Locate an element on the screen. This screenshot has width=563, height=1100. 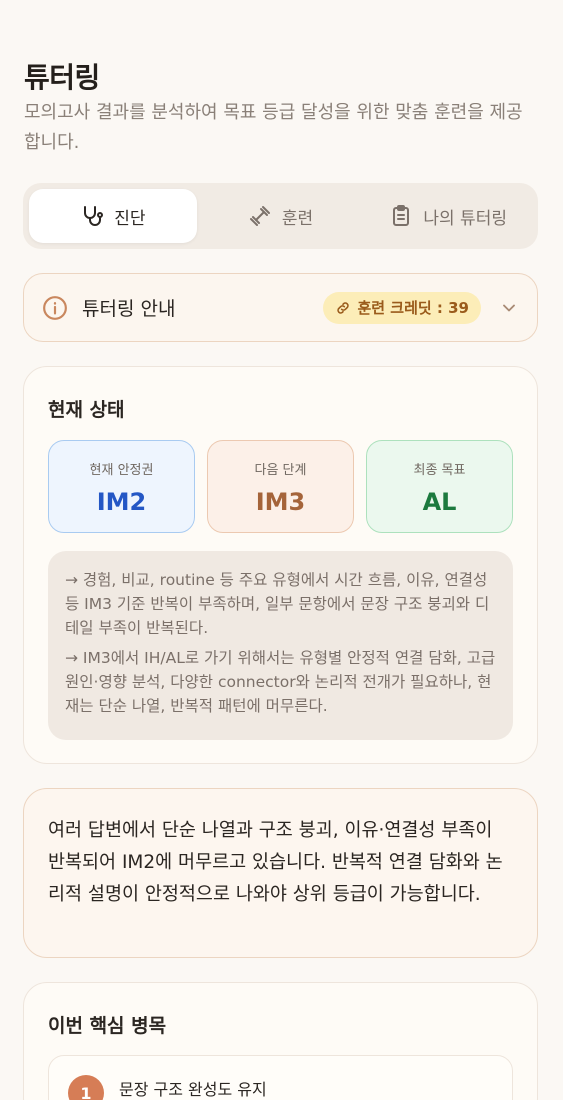
bottleneck-item: 1 문장 구조 완성도 유지 is located at coordinates (280, 1077).